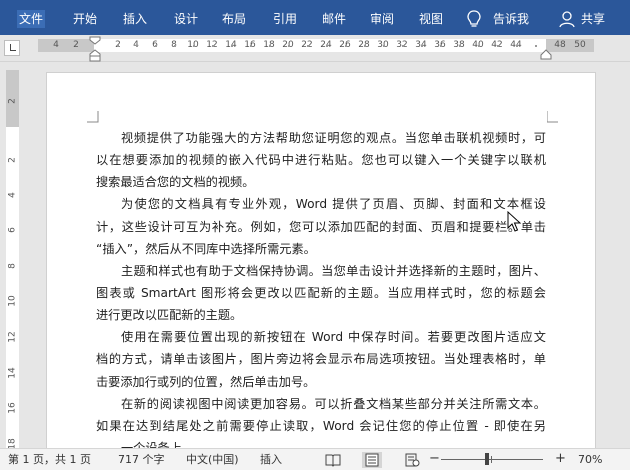  What do you see at coordinates (321, 160) in the screenshot?
I see `text-line: 以在想要添加的视频的嵌入代码中进行粘贴。您也可以键入一个关键字以联机` at bounding box center [321, 160].